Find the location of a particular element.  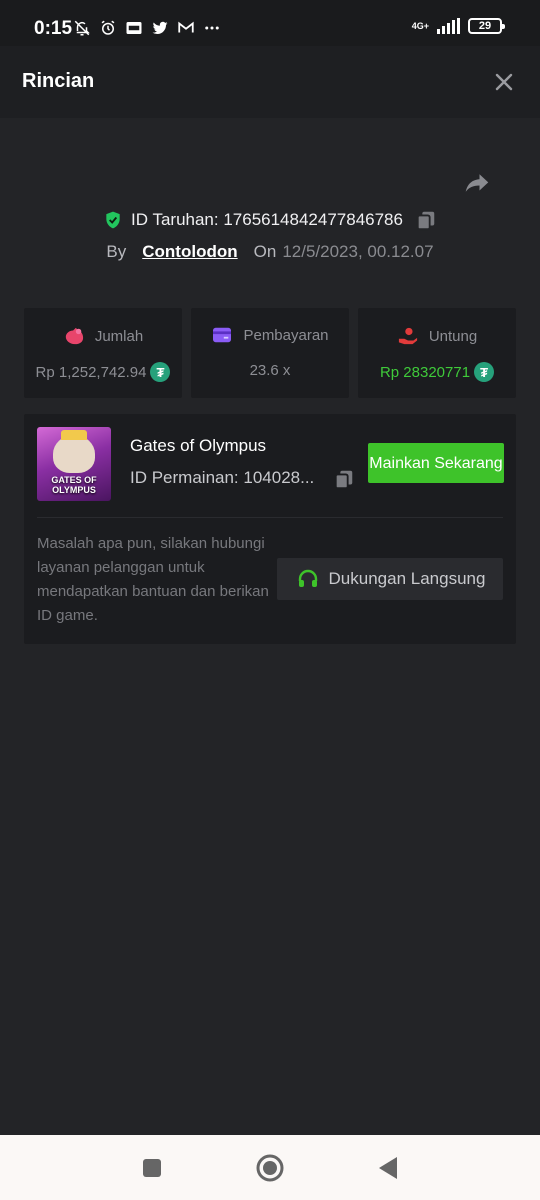

share-icon is located at coordinates (477, 183).